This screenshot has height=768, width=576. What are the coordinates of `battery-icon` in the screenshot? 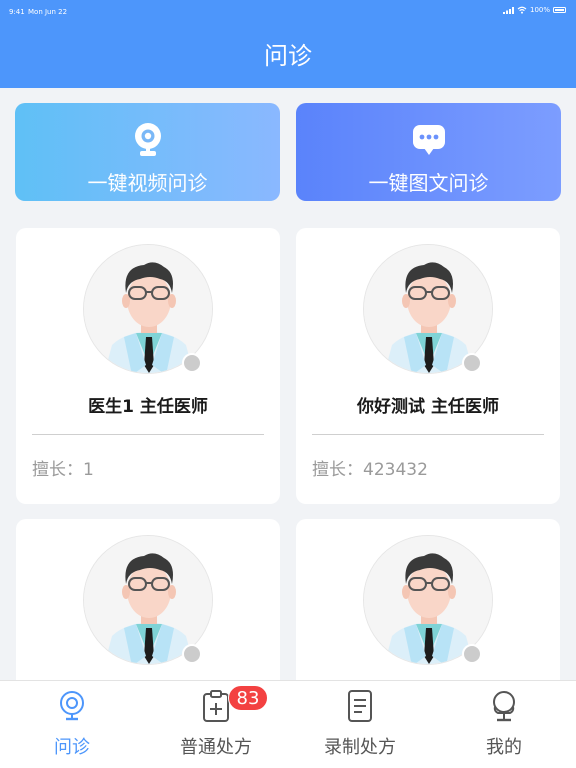 It's located at (559, 10).